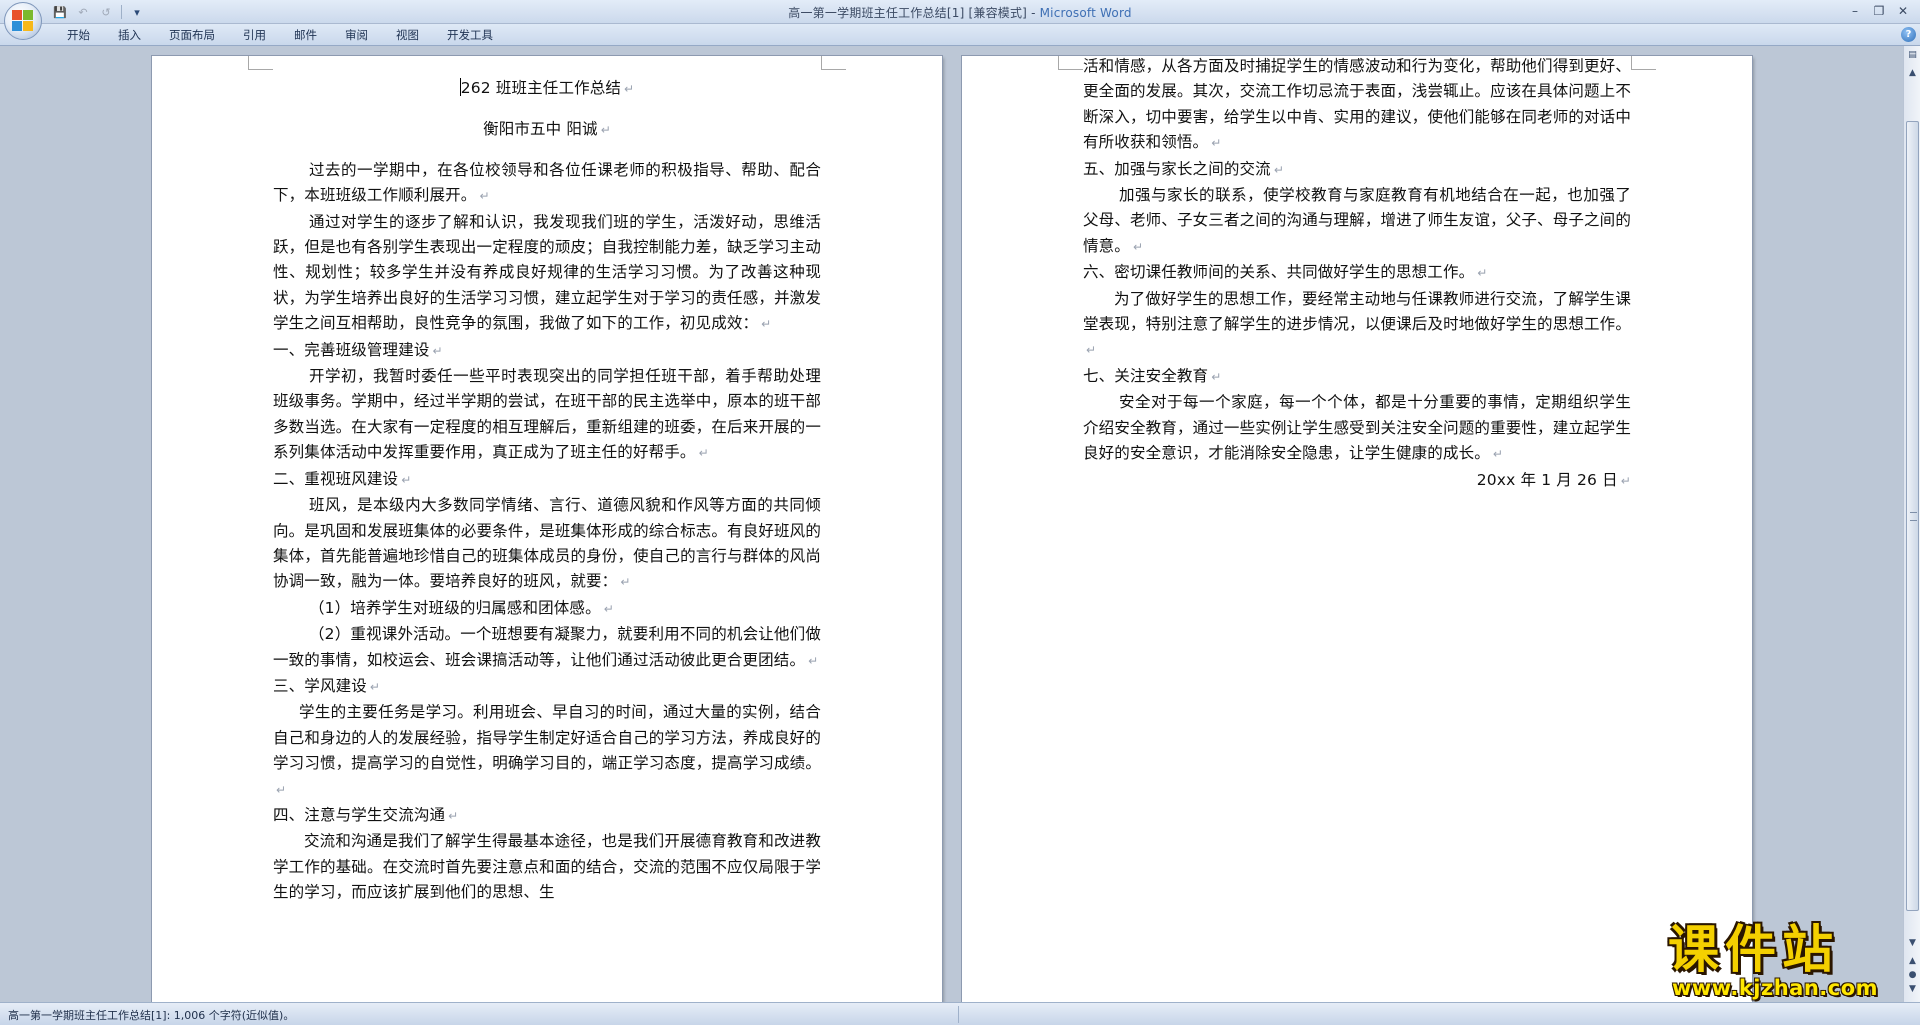 The width and height of the screenshot is (1920, 1025). What do you see at coordinates (547, 816) in the screenshot?
I see `section-heading: 四、注意与学生交流沟通 ↵` at bounding box center [547, 816].